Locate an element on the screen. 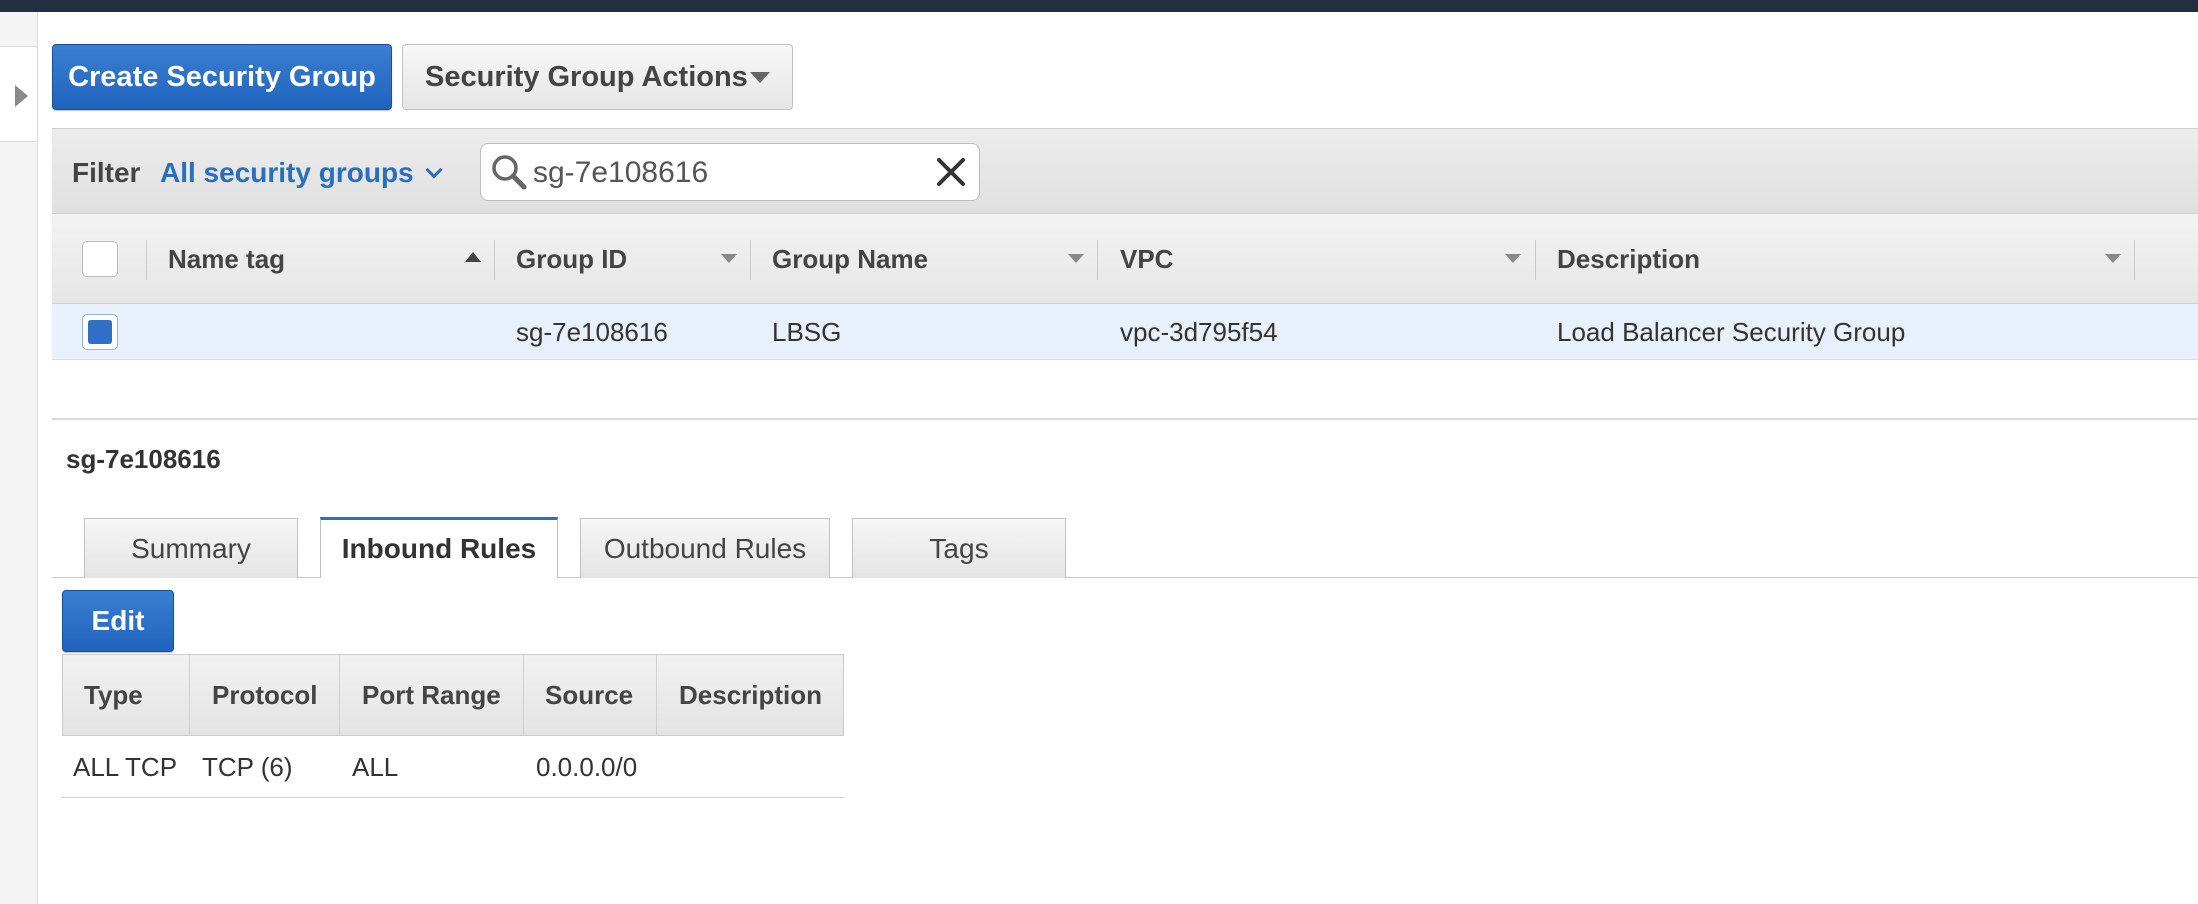 Image resolution: width=2198 pixels, height=904 pixels. create-security-group-button: Create Security Group is located at coordinates (222, 77).